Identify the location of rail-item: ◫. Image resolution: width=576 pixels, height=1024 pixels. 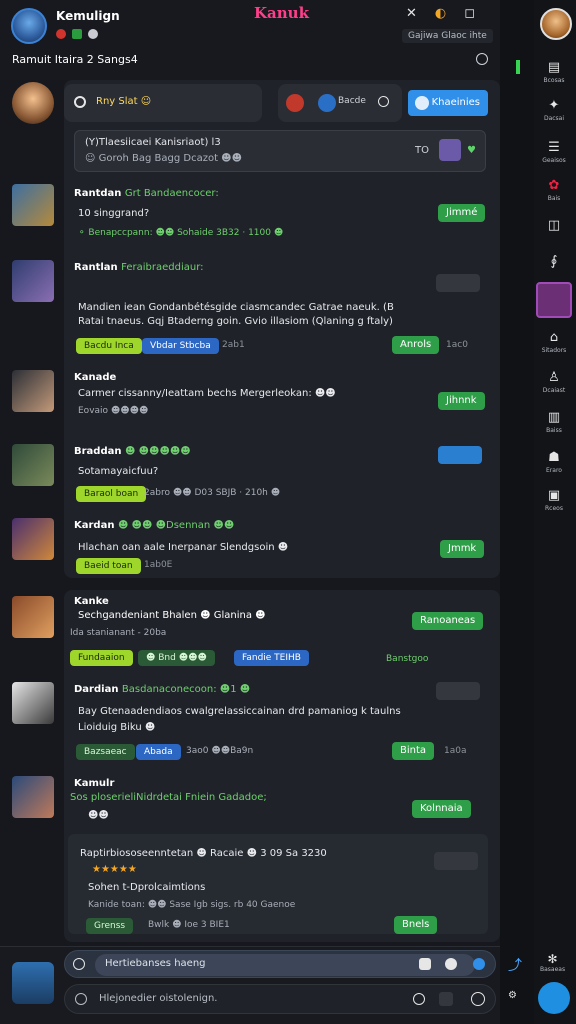
(554, 225).